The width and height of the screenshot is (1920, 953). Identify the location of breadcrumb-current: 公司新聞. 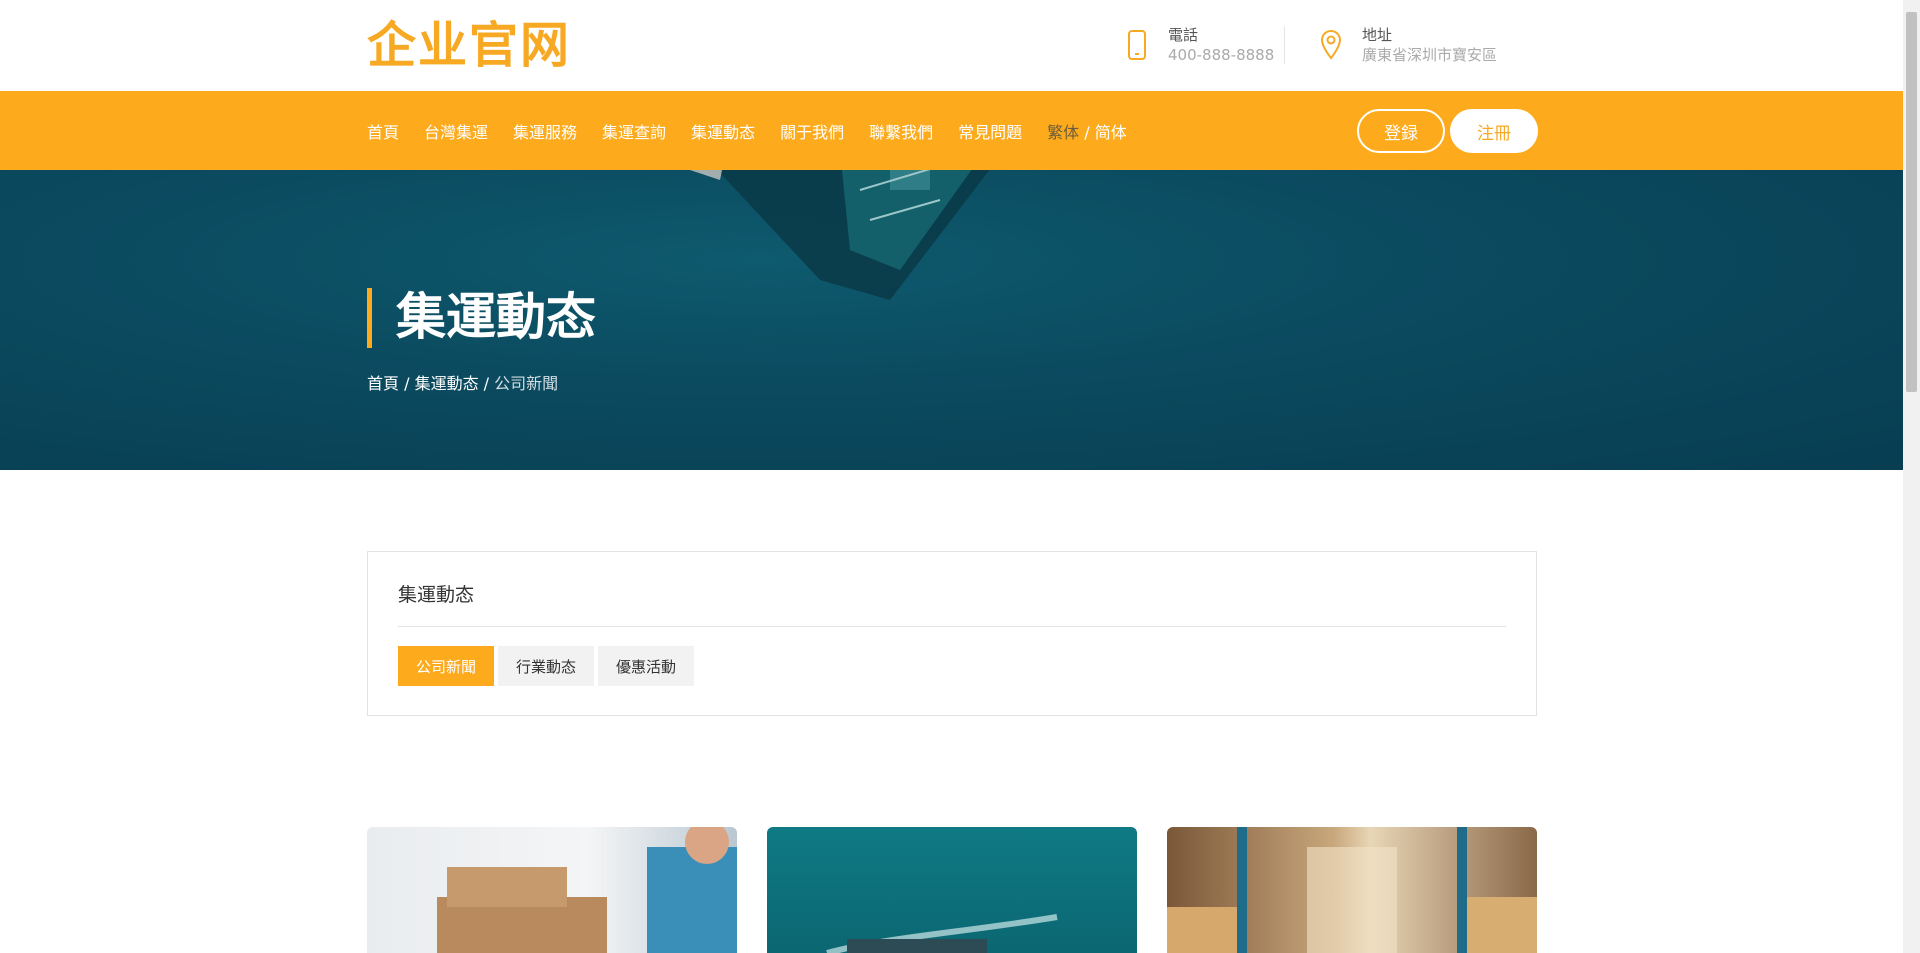
(526, 383).